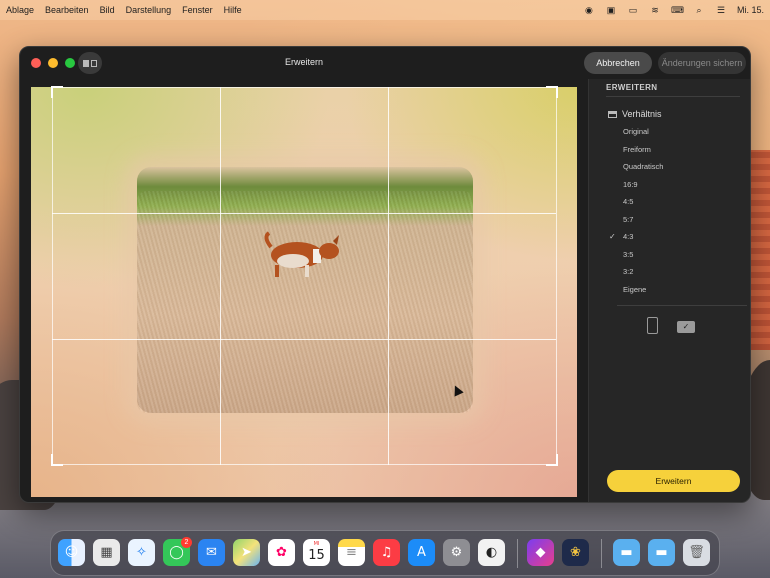 The image size is (770, 578). I want to click on photos-icon: ✿, so click(281, 552).